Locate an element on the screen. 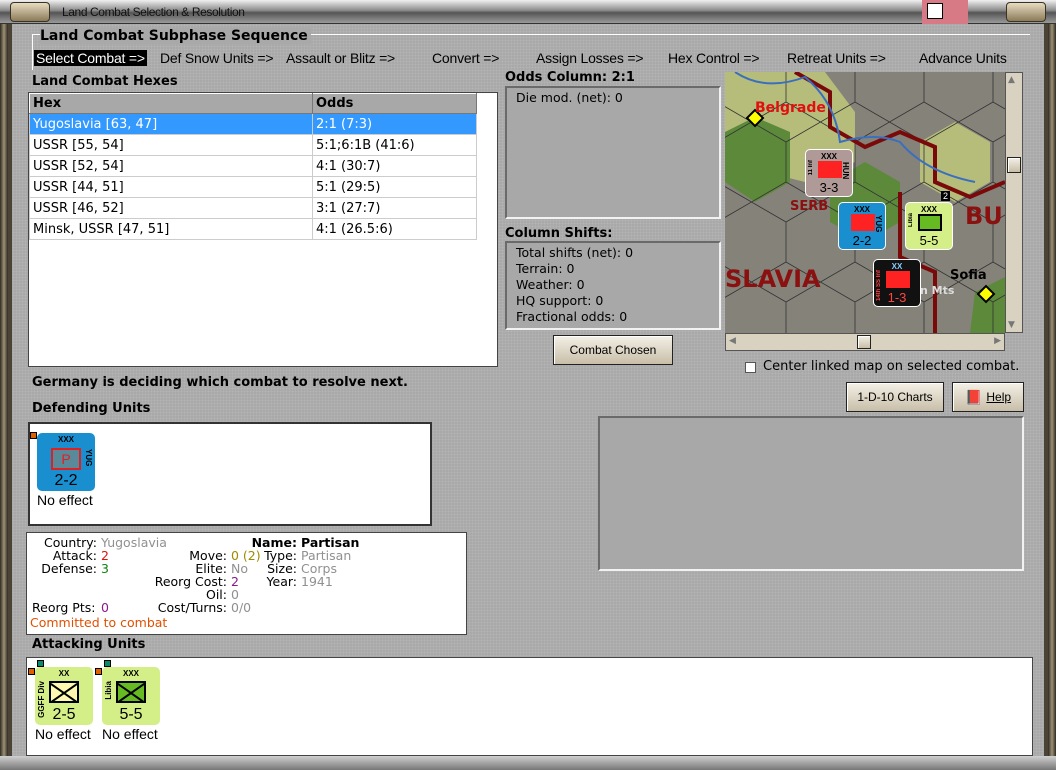  help-book-icon: 📕 is located at coordinates (973, 396).